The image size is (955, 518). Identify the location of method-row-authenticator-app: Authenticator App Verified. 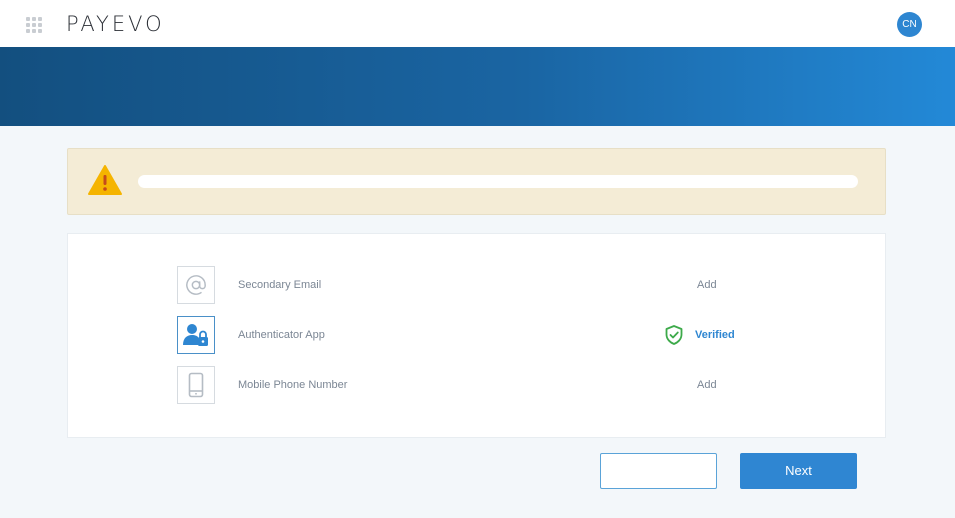
(477, 335).